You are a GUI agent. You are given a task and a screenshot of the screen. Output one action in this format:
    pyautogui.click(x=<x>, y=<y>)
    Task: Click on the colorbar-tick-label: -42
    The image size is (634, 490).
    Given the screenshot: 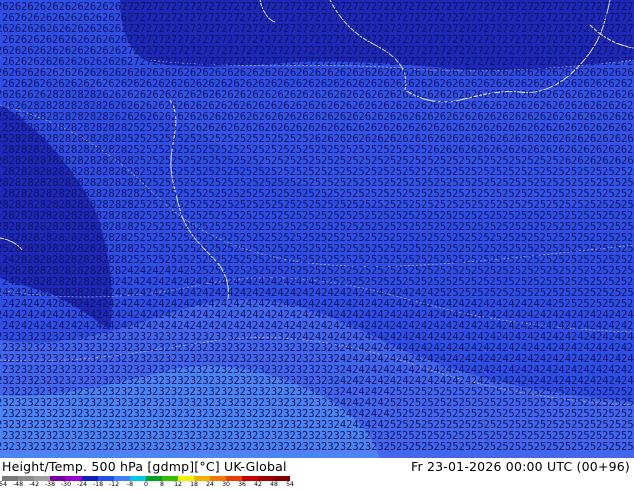 What is the action you would take?
    pyautogui.click(x=34, y=484)
    